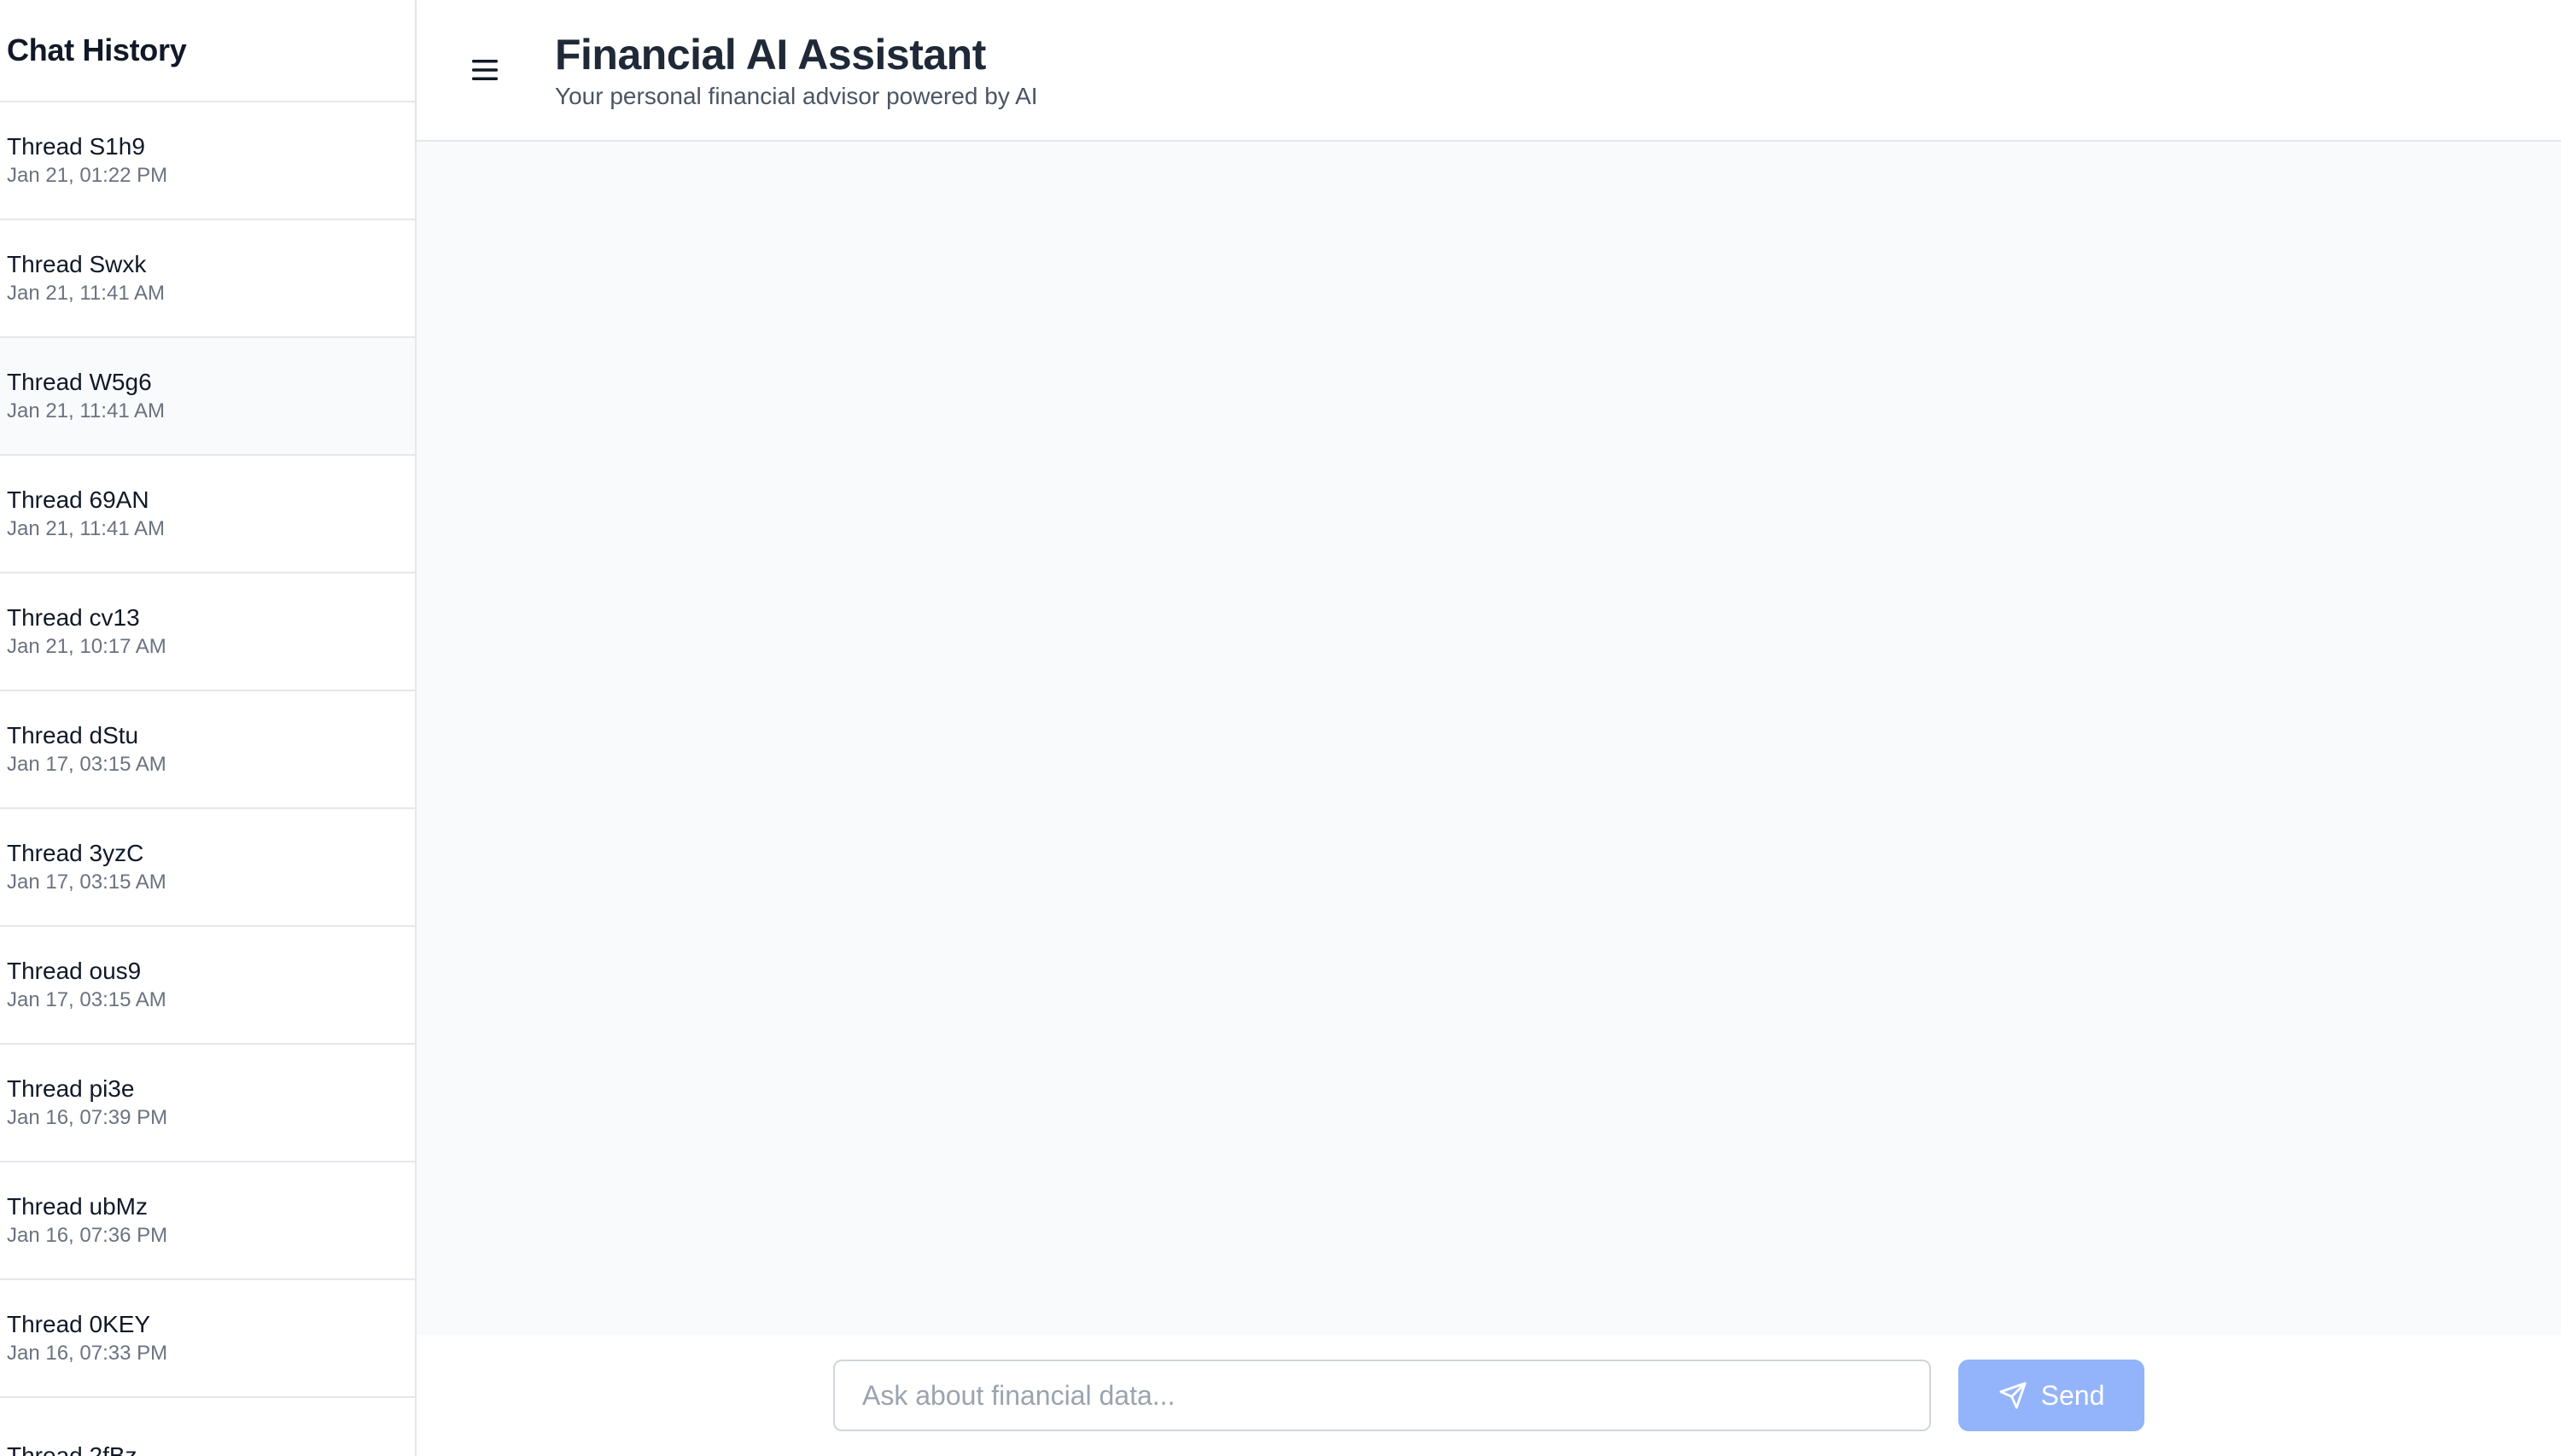 Image resolution: width=2561 pixels, height=1456 pixels. What do you see at coordinates (1382, 1396) in the screenshot?
I see `message-input` at bounding box center [1382, 1396].